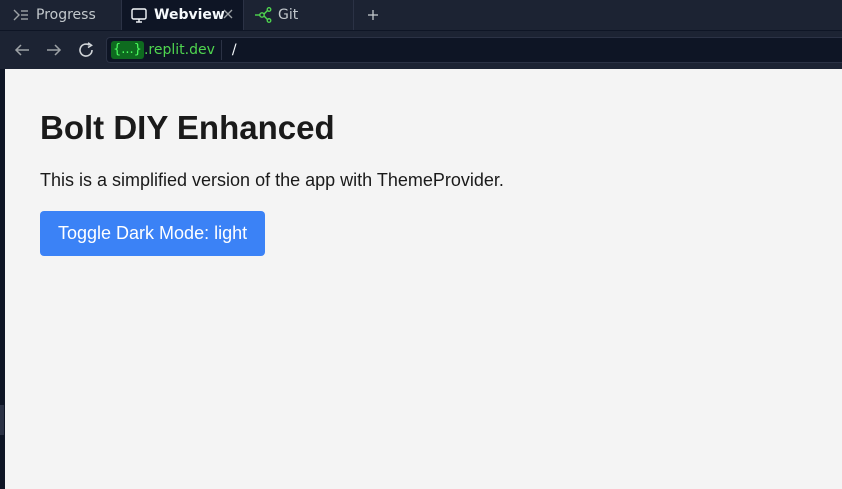 The width and height of the screenshot is (842, 489). I want to click on git-icon, so click(263, 15).